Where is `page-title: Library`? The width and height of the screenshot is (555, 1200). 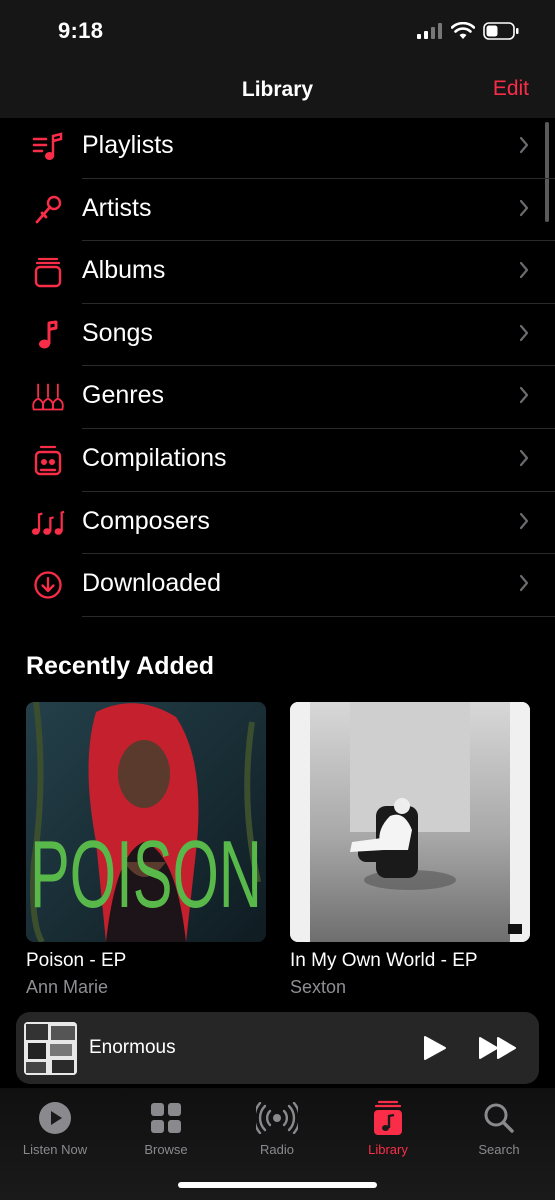
page-title: Library is located at coordinates (277, 89).